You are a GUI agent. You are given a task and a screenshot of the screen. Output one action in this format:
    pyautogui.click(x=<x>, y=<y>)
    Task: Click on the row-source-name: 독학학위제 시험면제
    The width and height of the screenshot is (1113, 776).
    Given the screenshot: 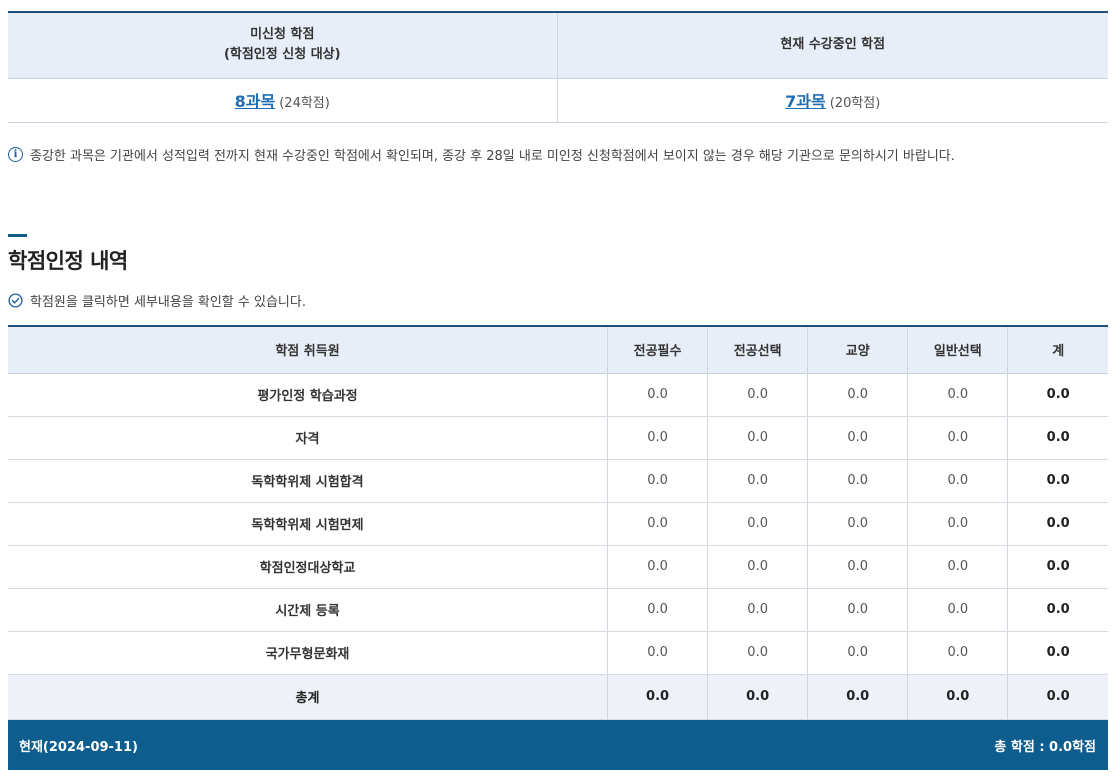 What is the action you would take?
    pyautogui.click(x=308, y=524)
    